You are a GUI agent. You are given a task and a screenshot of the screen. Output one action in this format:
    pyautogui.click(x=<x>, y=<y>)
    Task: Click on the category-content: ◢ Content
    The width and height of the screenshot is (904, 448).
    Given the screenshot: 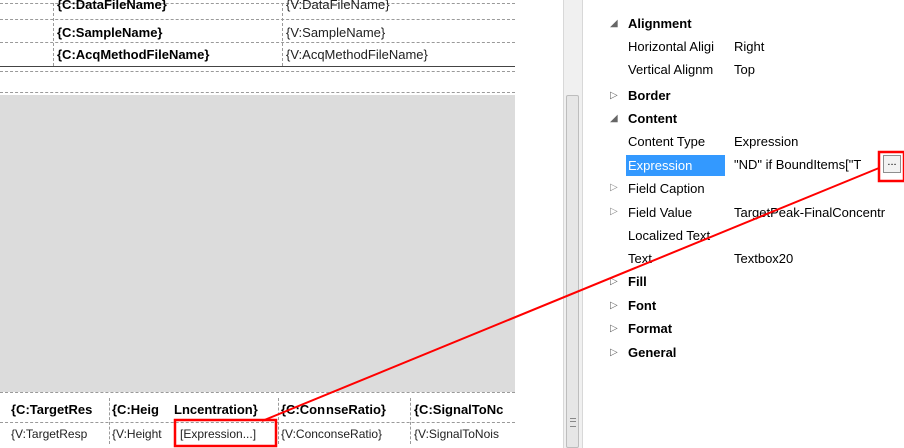 What is the action you would take?
    pyautogui.click(x=752, y=119)
    